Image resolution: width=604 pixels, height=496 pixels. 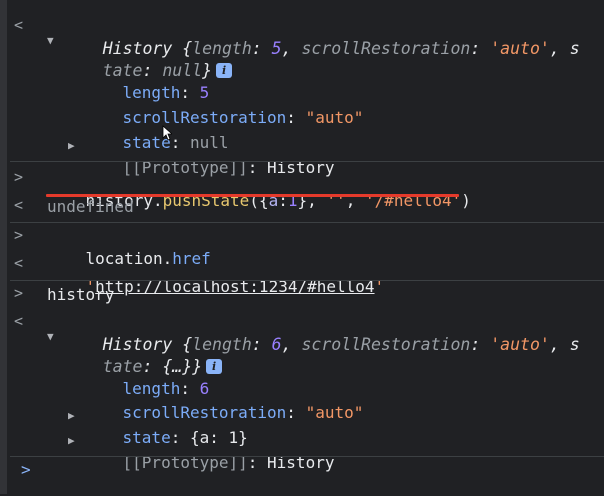 I want to click on console-input-field, so click(x=320, y=473).